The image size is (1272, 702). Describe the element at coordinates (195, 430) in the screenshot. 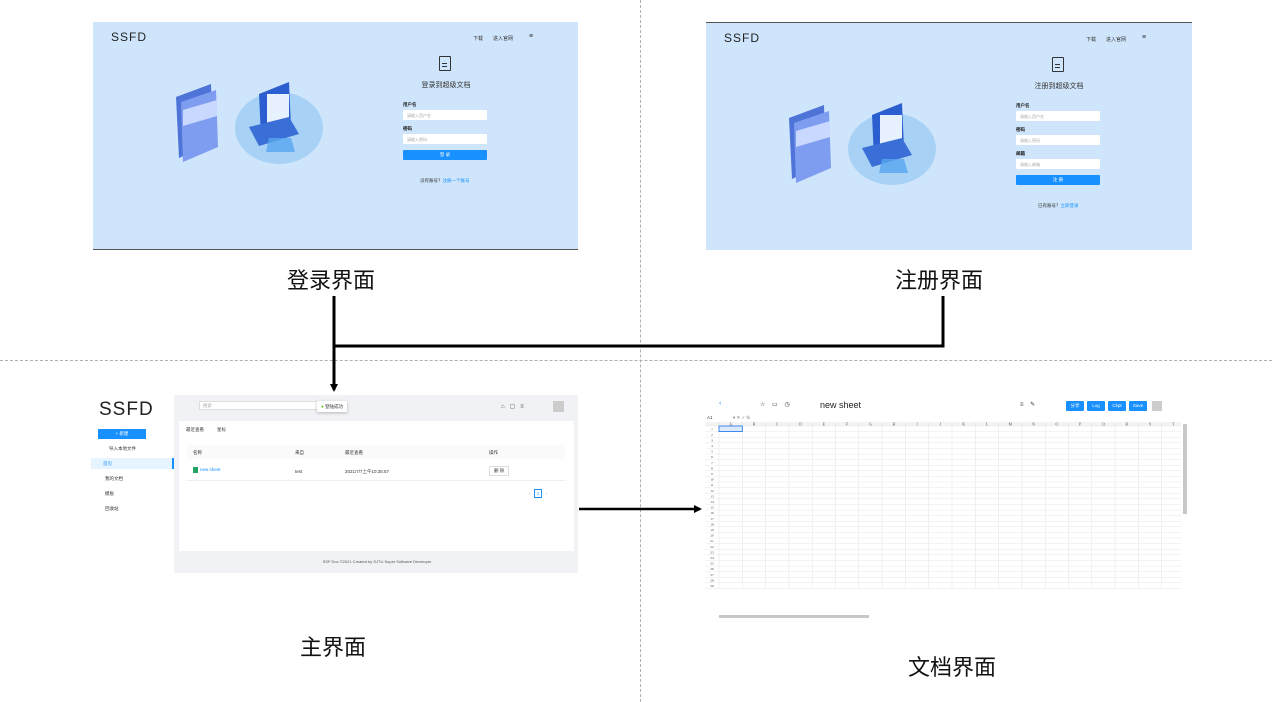

I see `tab-recent: 最近查看` at that location.